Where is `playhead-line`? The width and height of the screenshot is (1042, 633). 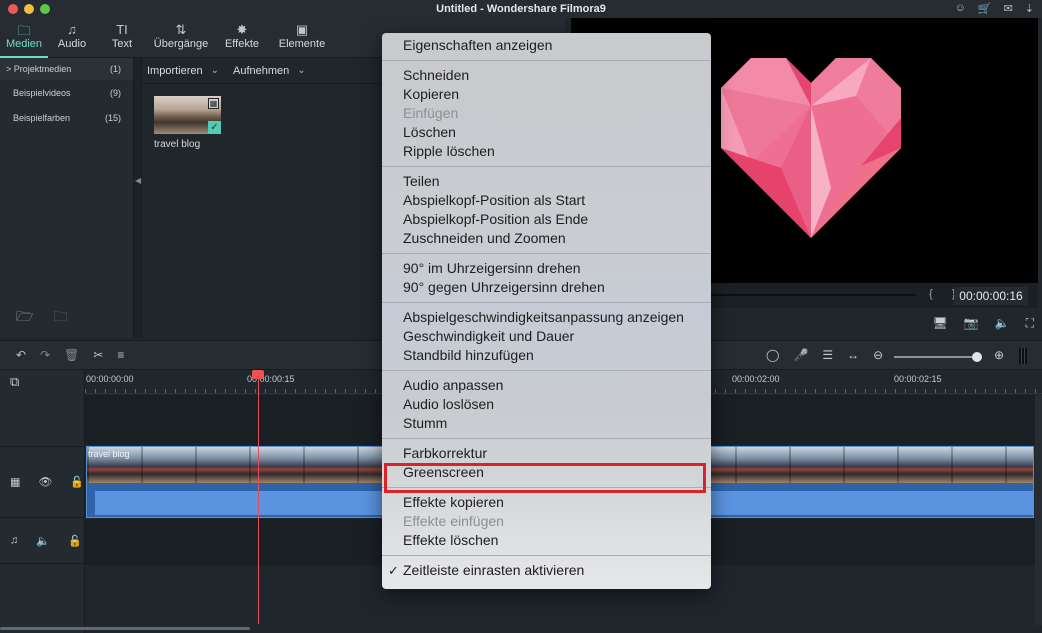 playhead-line is located at coordinates (258, 499).